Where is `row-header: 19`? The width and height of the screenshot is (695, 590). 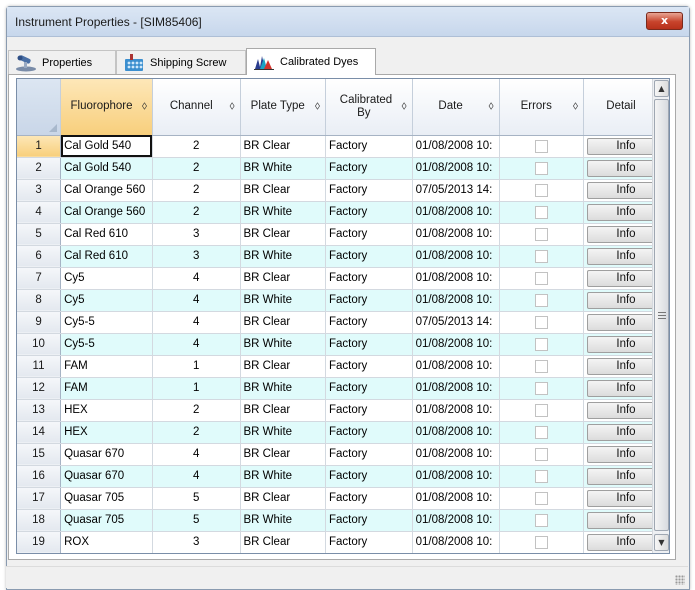 row-header: 19 is located at coordinates (39, 542).